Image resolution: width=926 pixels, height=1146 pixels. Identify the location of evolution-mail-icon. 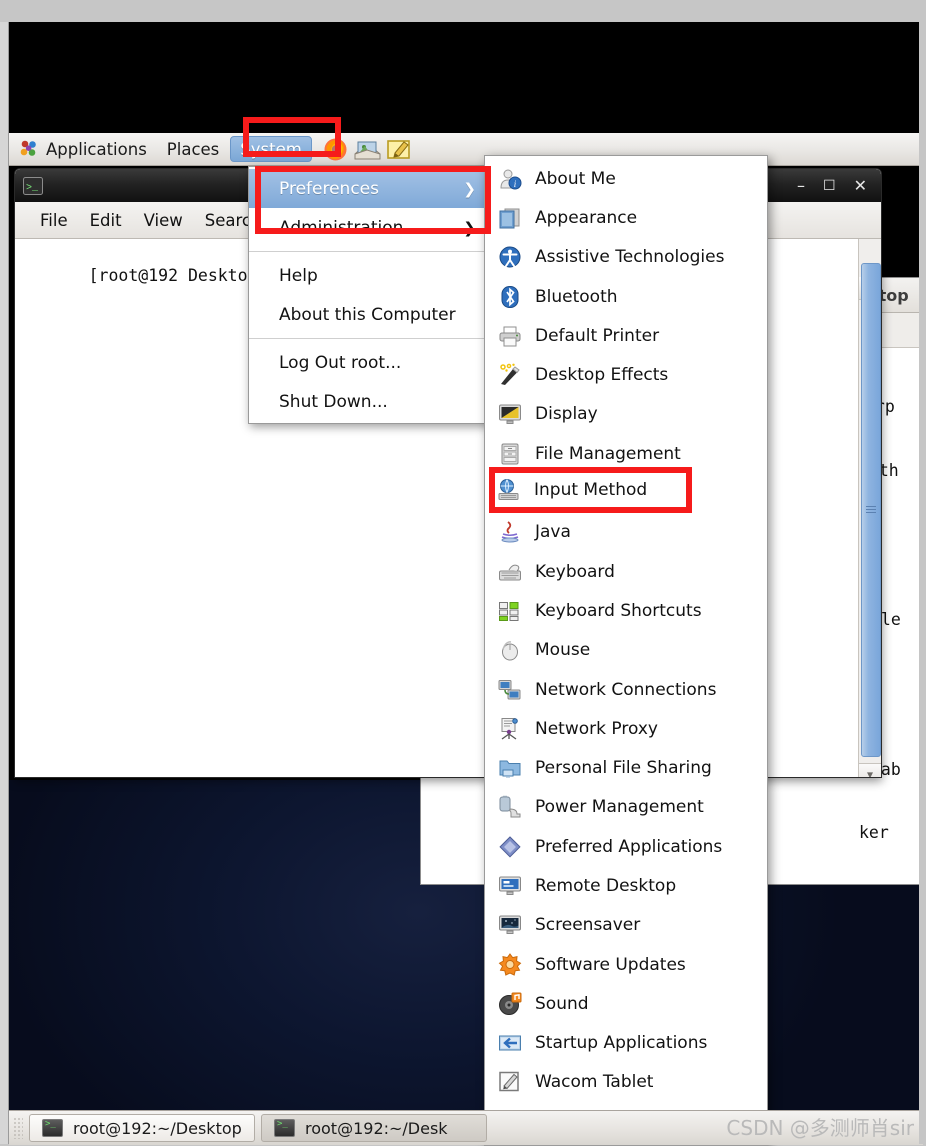
(367, 149).